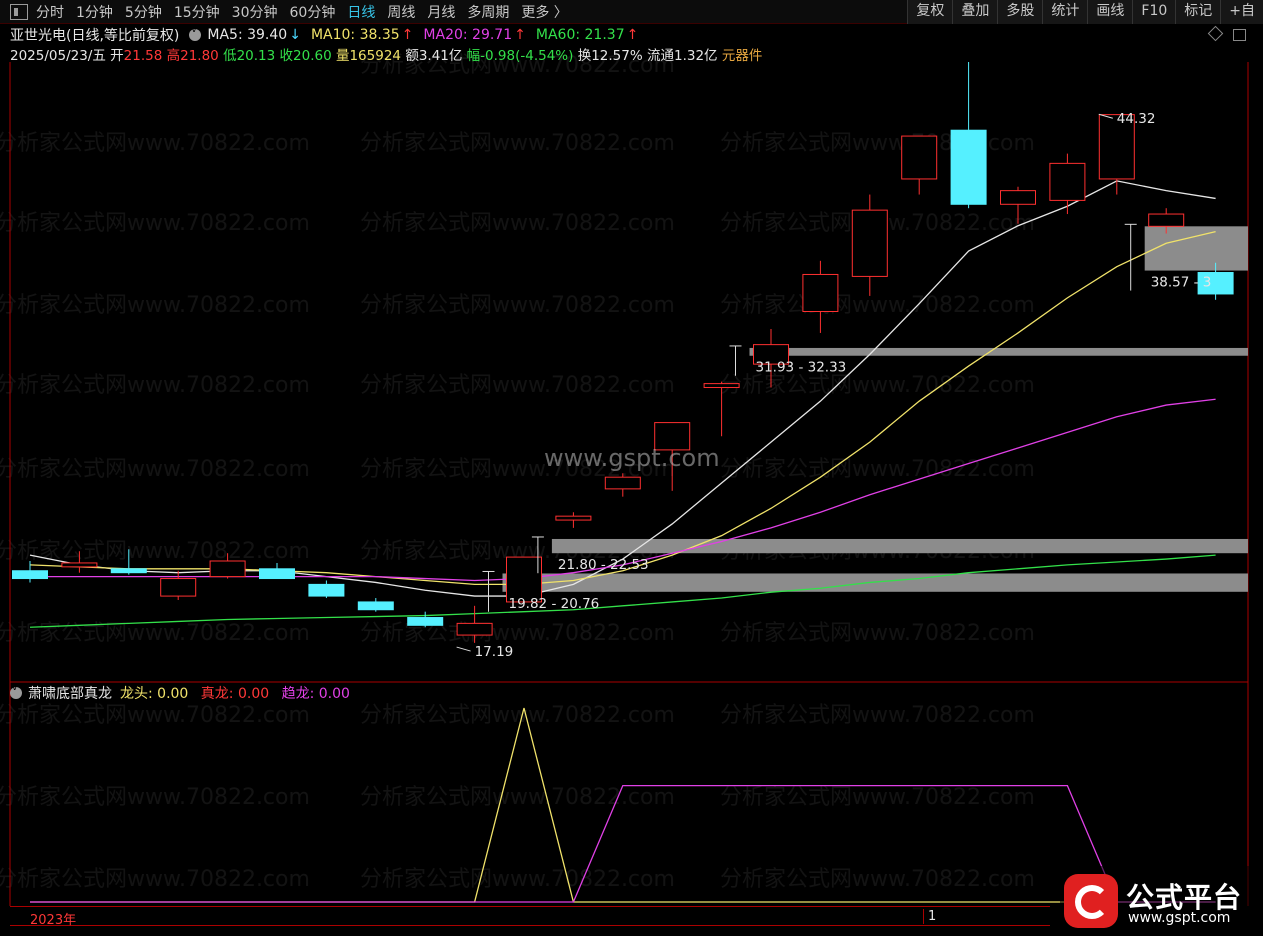 The image size is (1263, 936). What do you see at coordinates (440, 56) in the screenshot?
I see `quote-amount: 3.41亿` at bounding box center [440, 56].